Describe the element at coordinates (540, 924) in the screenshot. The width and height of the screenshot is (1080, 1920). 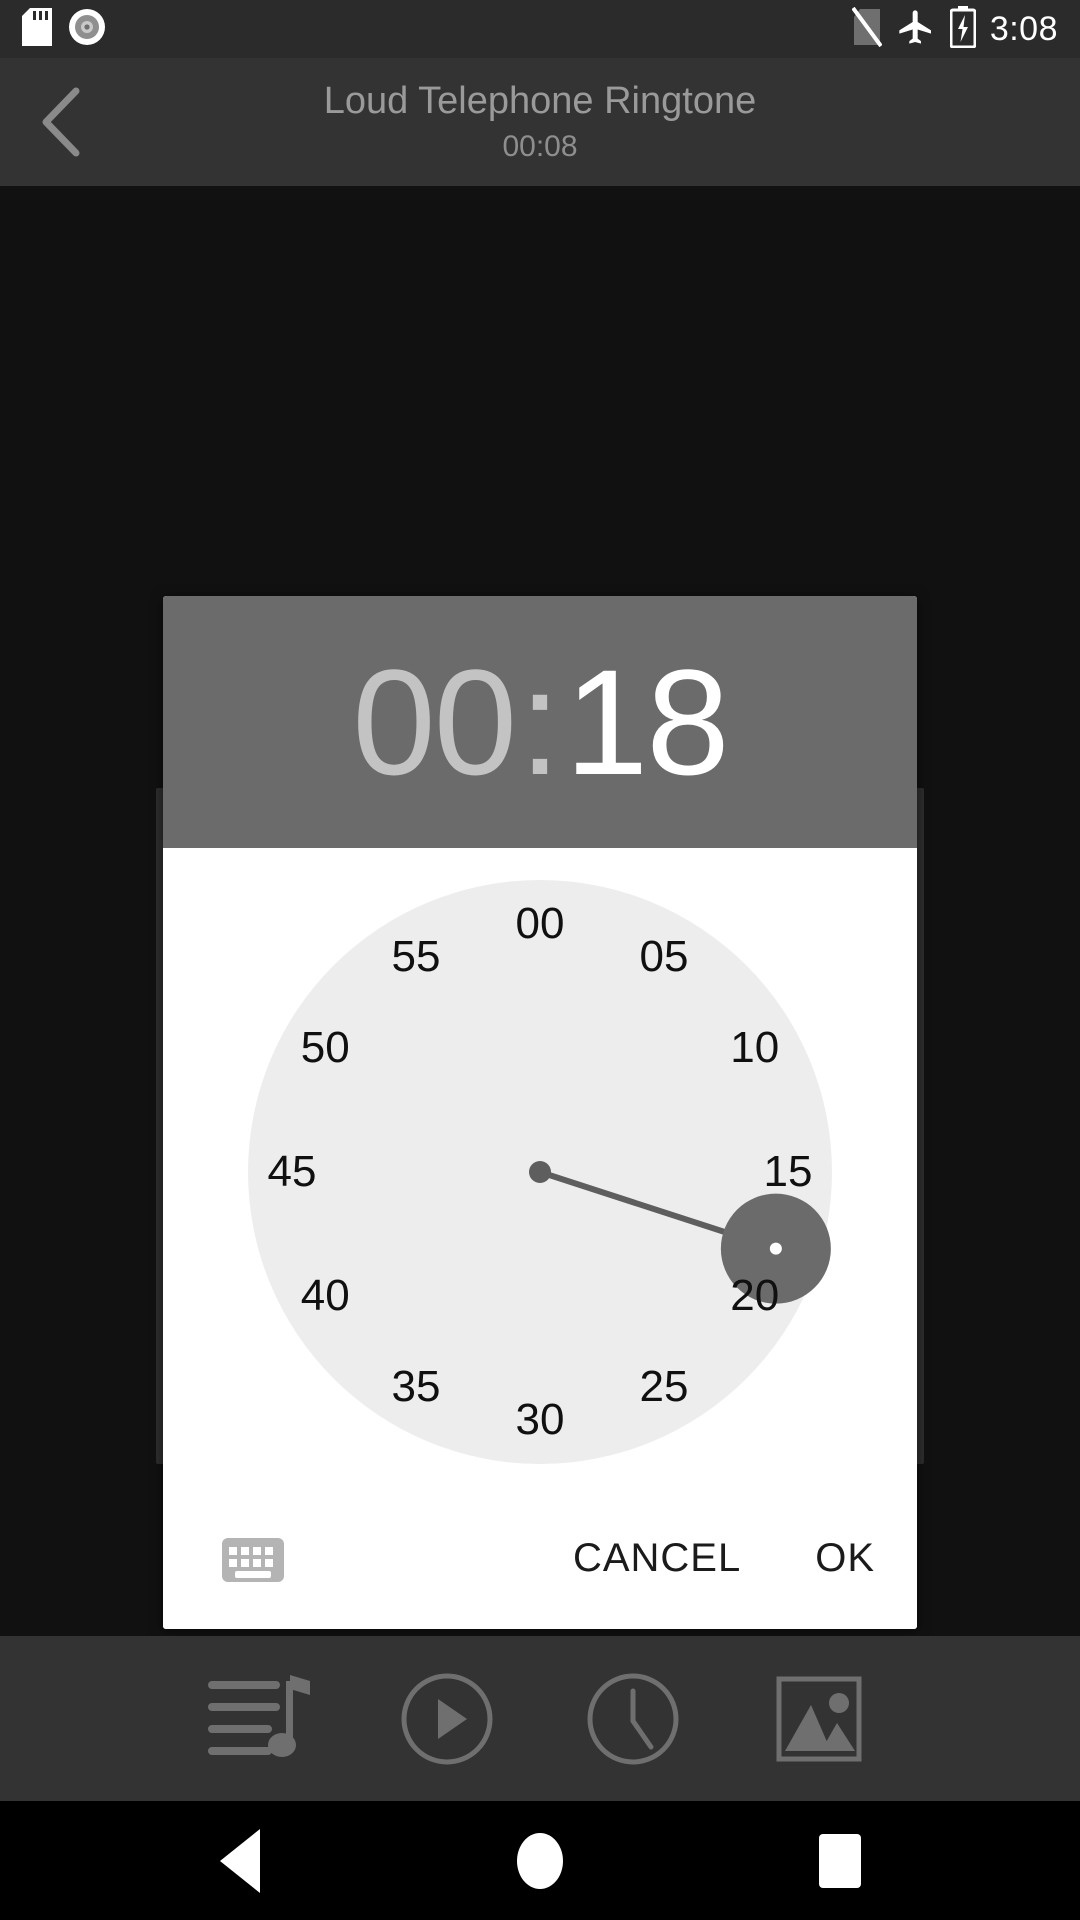
I see `clock-number-00: 00` at that location.